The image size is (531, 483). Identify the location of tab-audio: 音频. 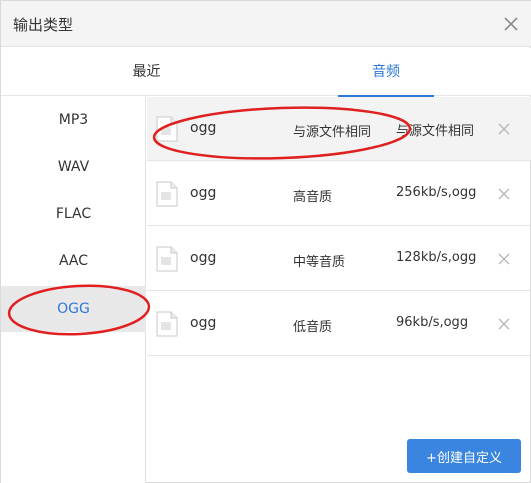
(386, 72).